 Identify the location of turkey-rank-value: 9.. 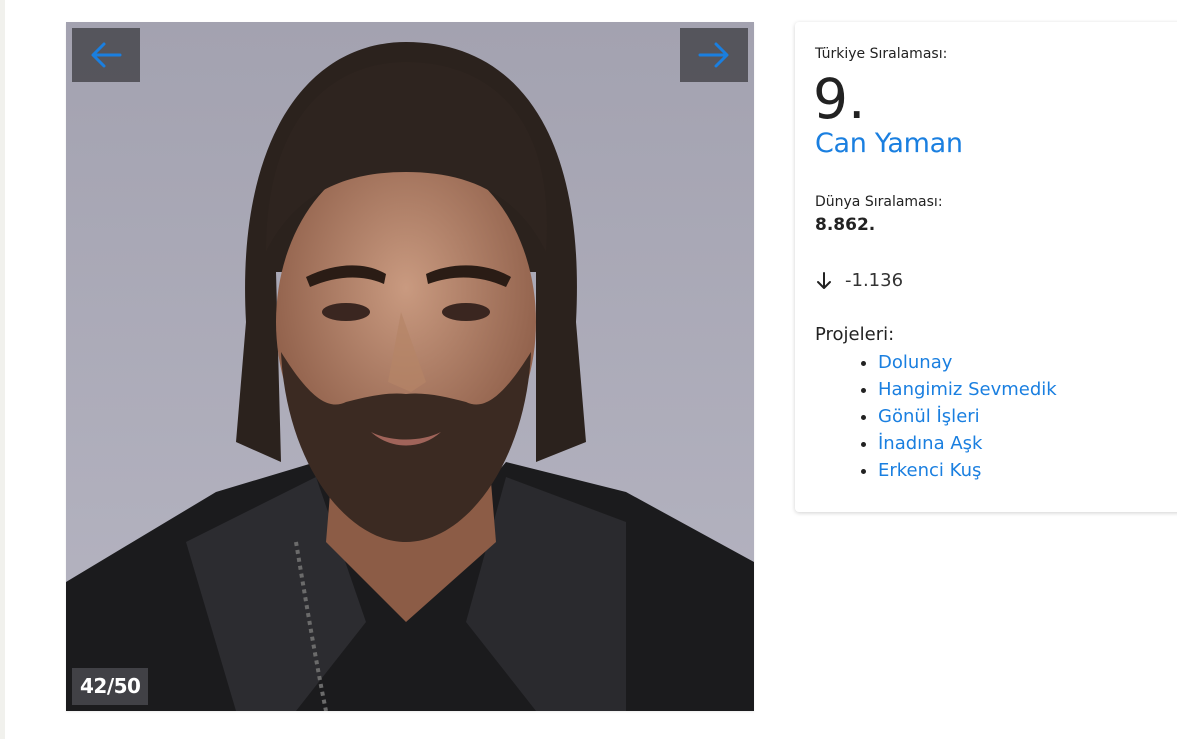
(839, 99).